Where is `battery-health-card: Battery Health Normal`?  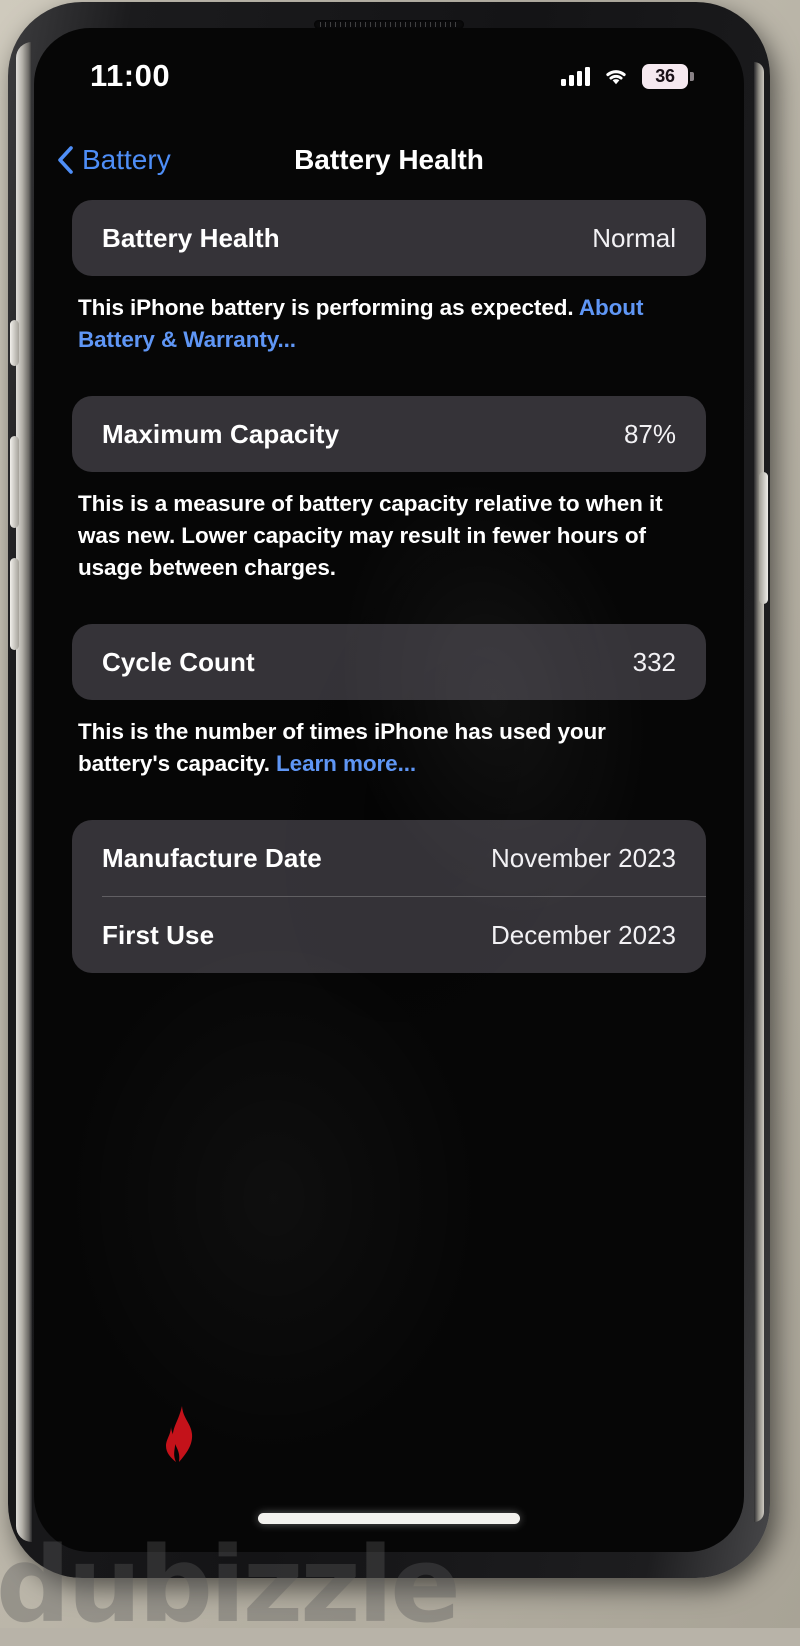
battery-health-card: Battery Health Normal is located at coordinates (389, 238).